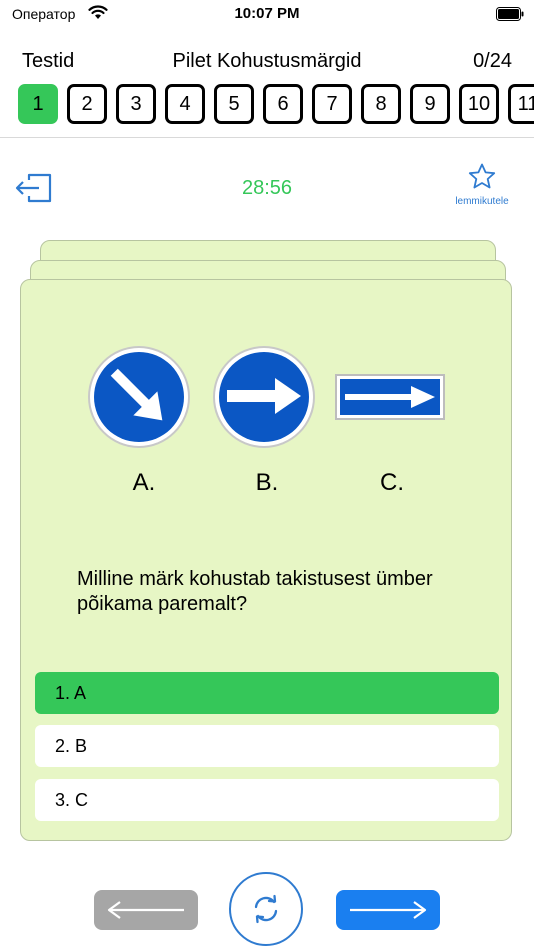 Image resolution: width=534 pixels, height=950 pixels. I want to click on arrow-right-icon, so click(388, 910).